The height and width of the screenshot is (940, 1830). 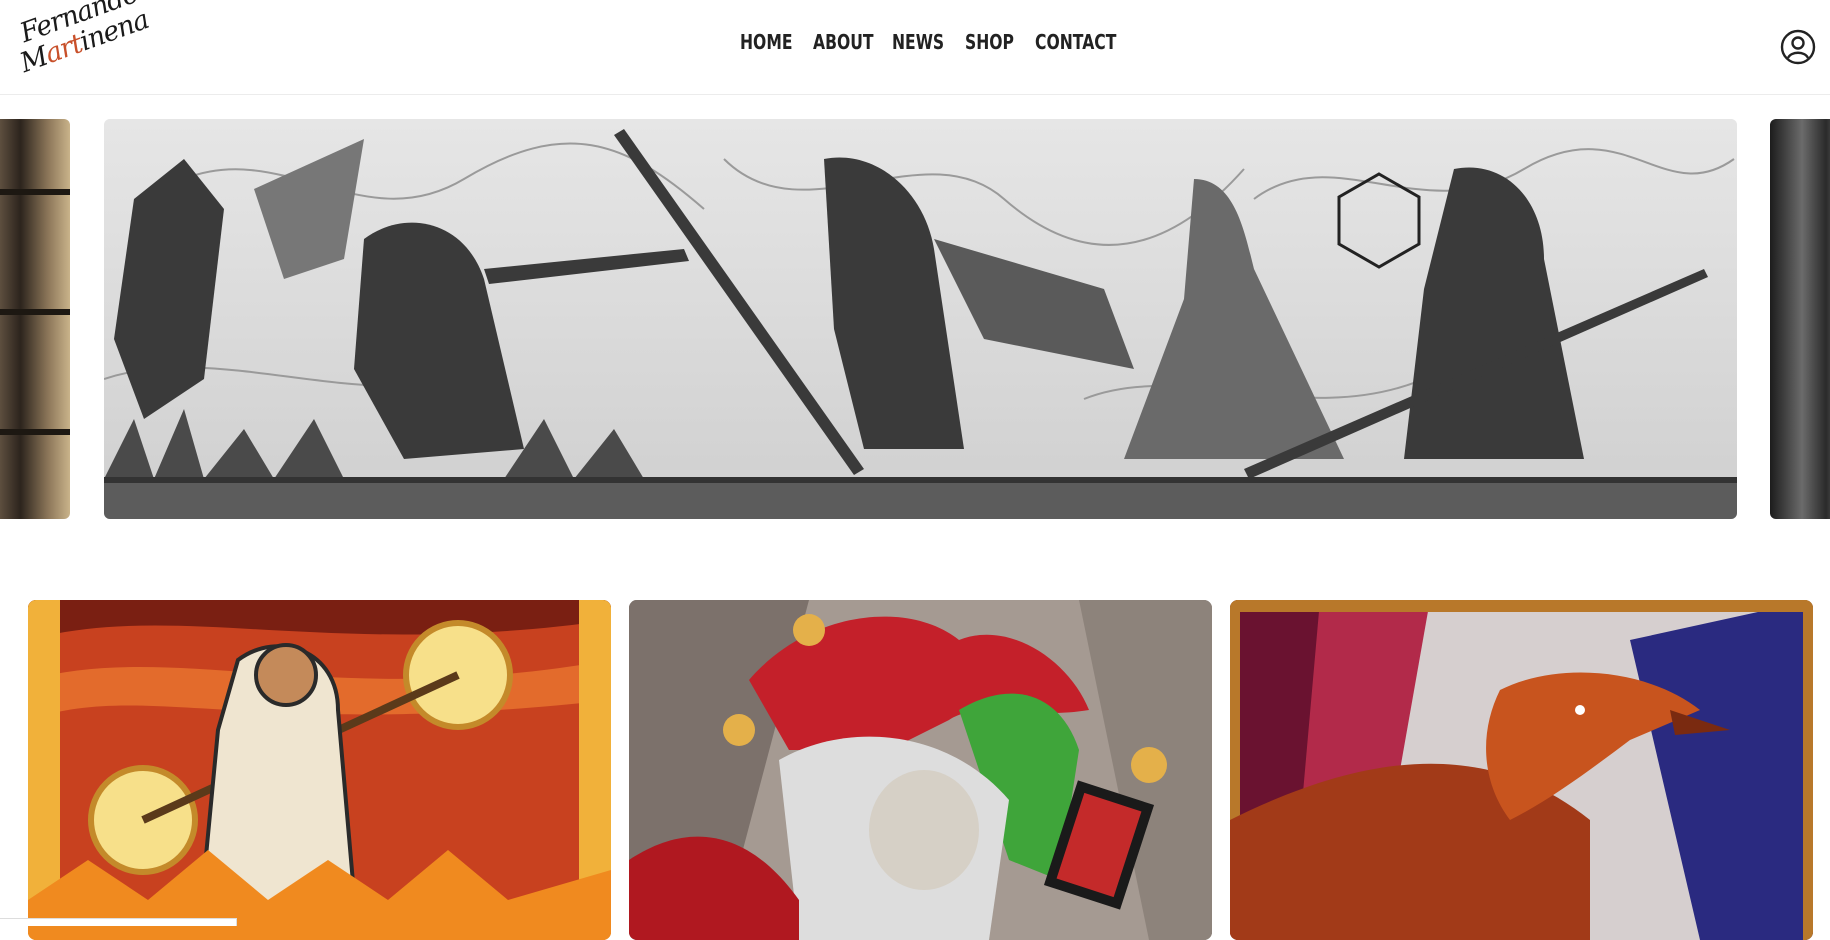 I want to click on gallery-card-wizard, so click(x=319, y=770).